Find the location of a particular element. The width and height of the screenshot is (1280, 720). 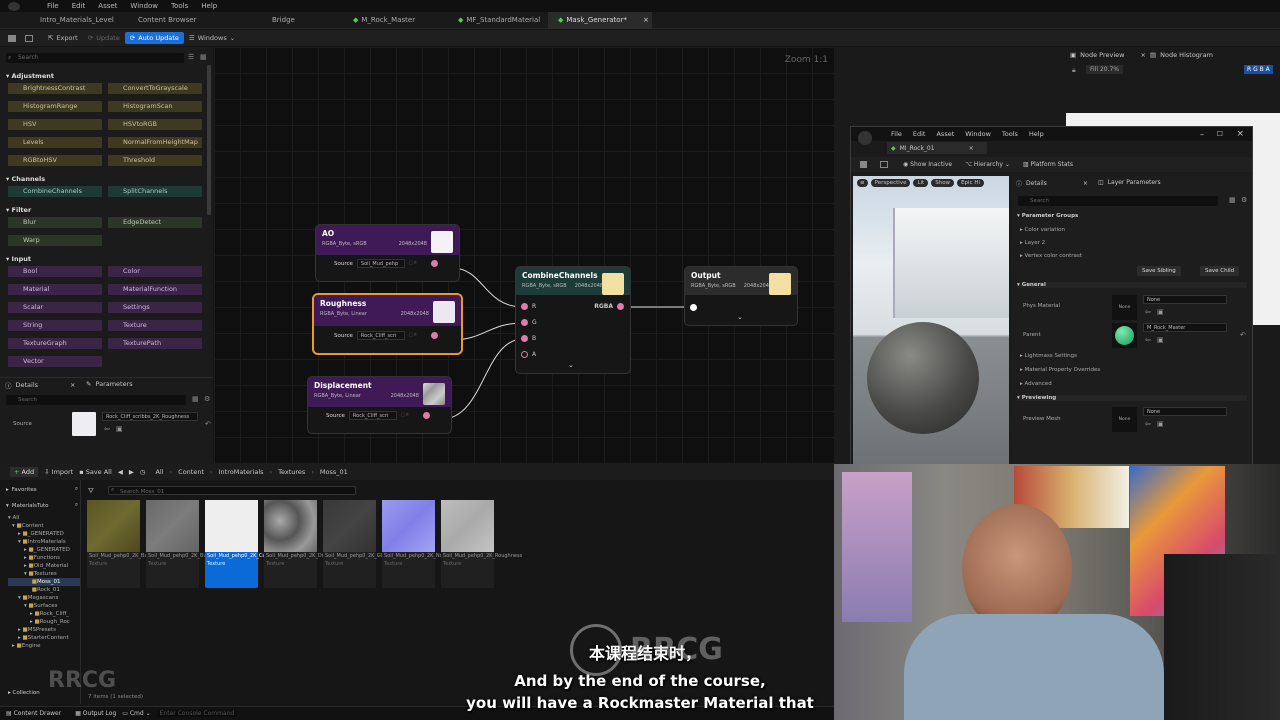

menu-window: Window is located at coordinates (978, 134).